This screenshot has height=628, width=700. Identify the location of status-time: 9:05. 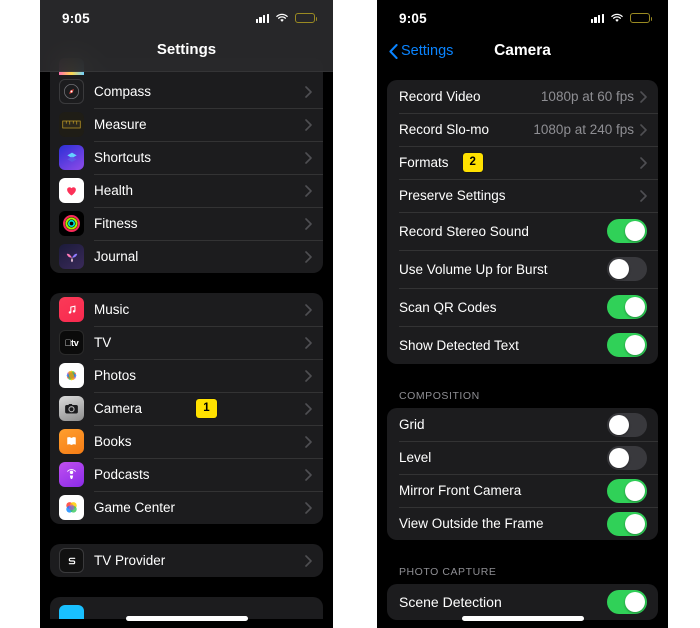
(76, 18).